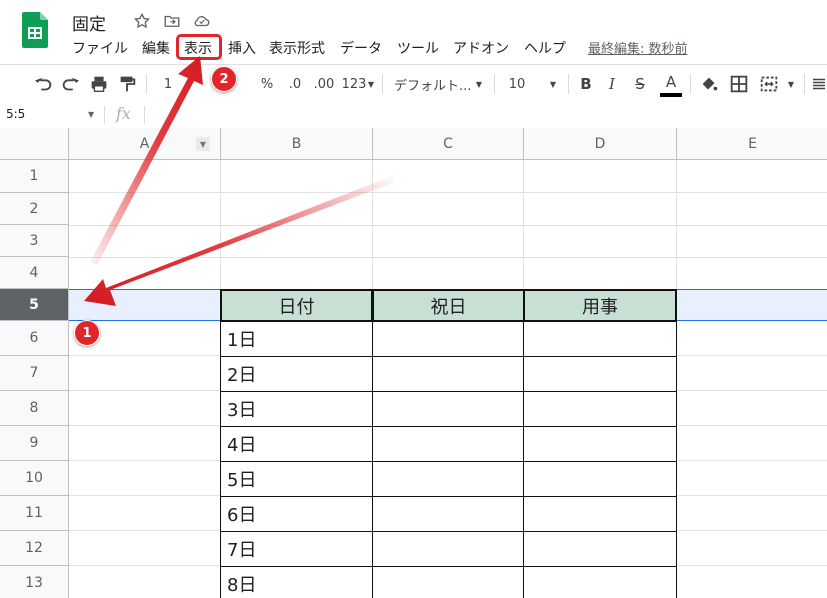 The width and height of the screenshot is (827, 598). What do you see at coordinates (224, 79) in the screenshot?
I see `annotation-badge-2: 2` at bounding box center [224, 79].